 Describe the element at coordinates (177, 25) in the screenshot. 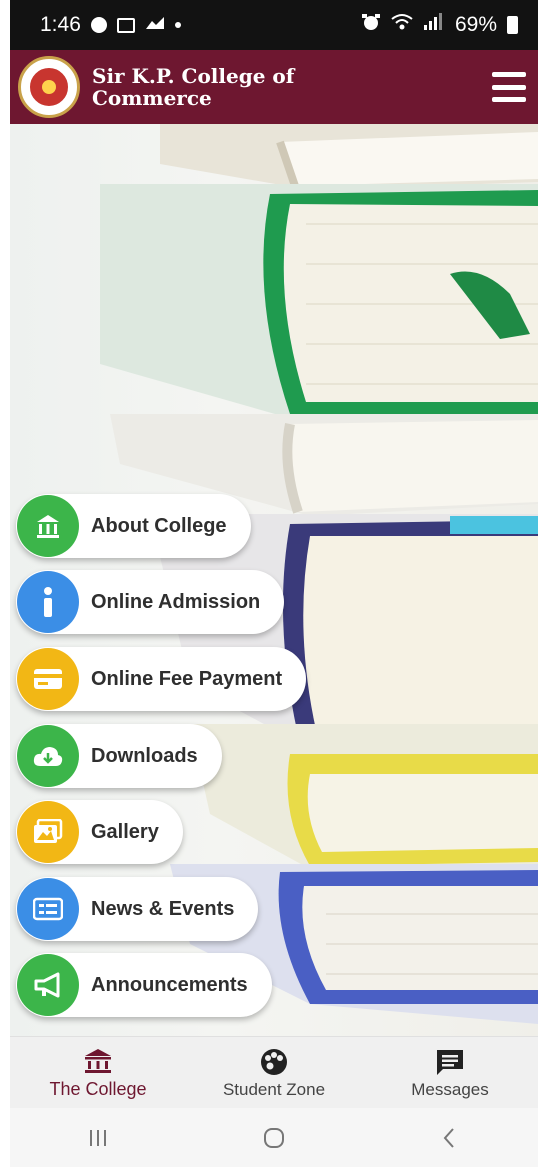

I see `more-notifications-icon` at that location.